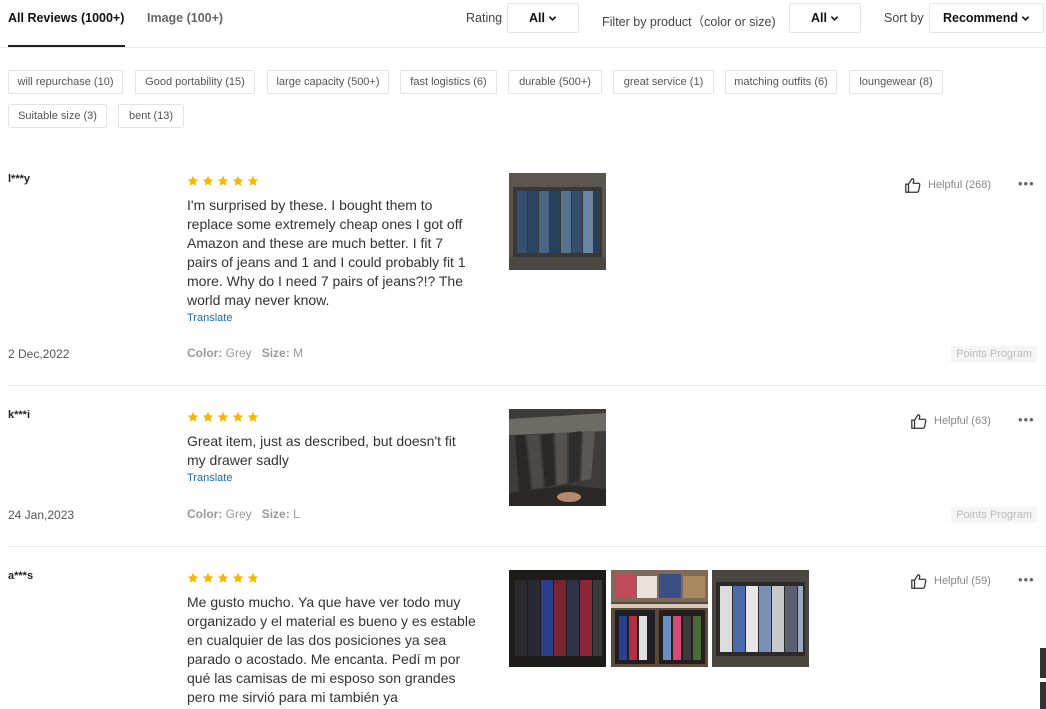 Image resolution: width=1046 pixels, height=709 pixels. Describe the element at coordinates (537, 18) in the screenshot. I see `rating-select-value: All` at that location.